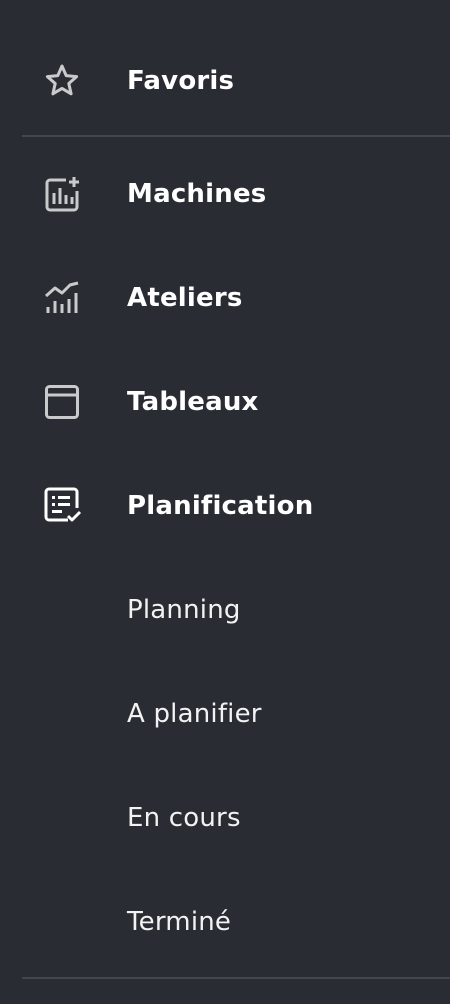 The image size is (450, 1004). Describe the element at coordinates (62, 298) in the screenshot. I see `trend-chart-icon` at that location.